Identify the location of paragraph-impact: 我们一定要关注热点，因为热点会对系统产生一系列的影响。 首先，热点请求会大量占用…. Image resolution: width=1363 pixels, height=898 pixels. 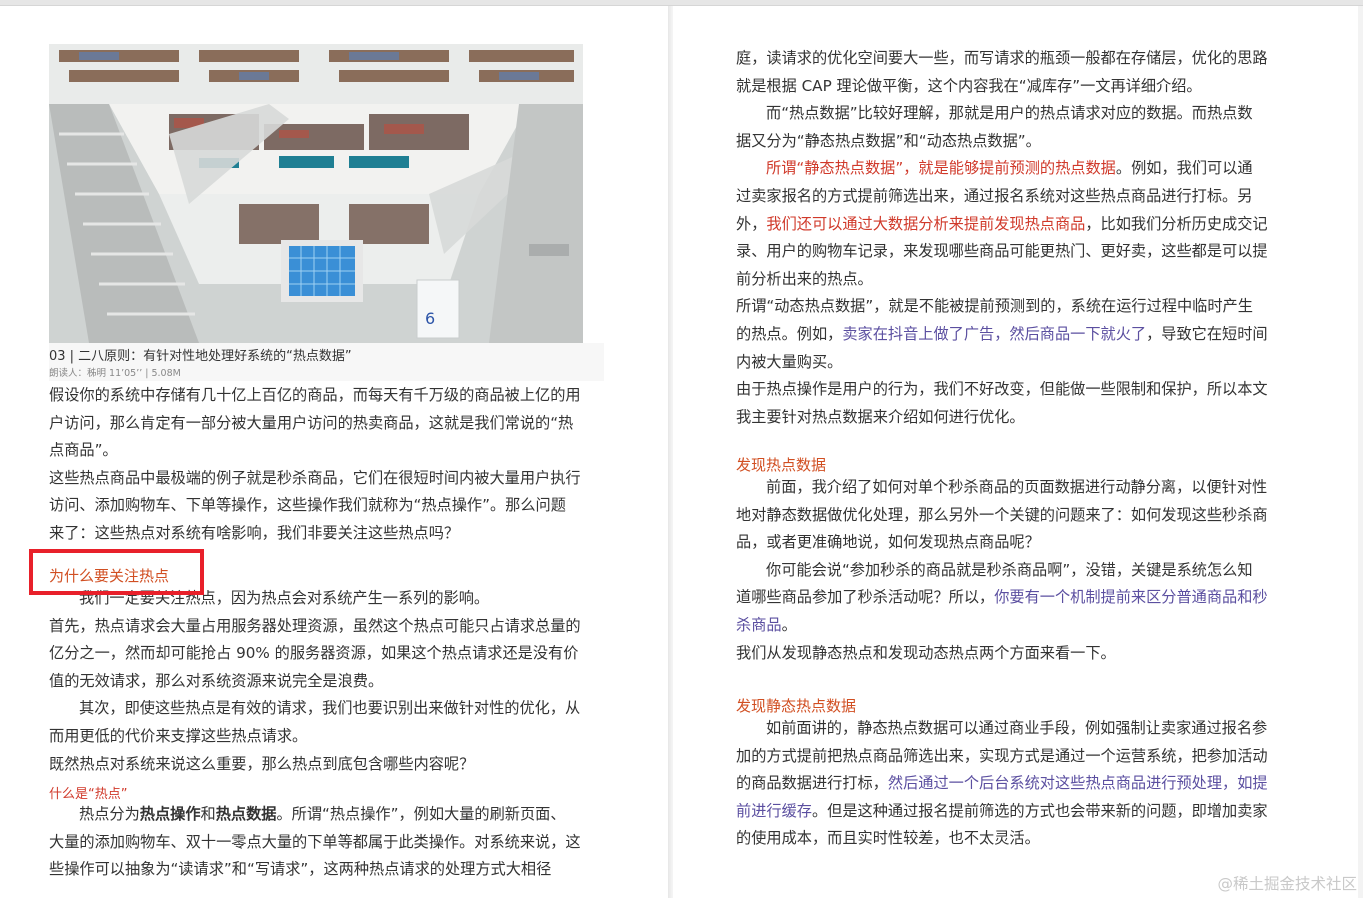
(315, 681).